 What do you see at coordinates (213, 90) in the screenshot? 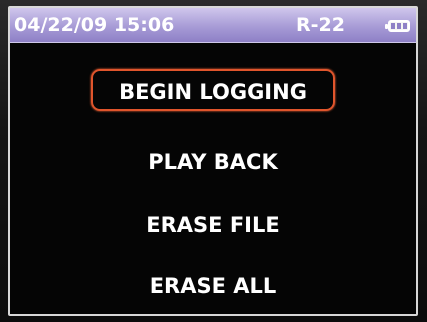
I see `menu-item-begin-logging: BEGIN LOGGING` at bounding box center [213, 90].